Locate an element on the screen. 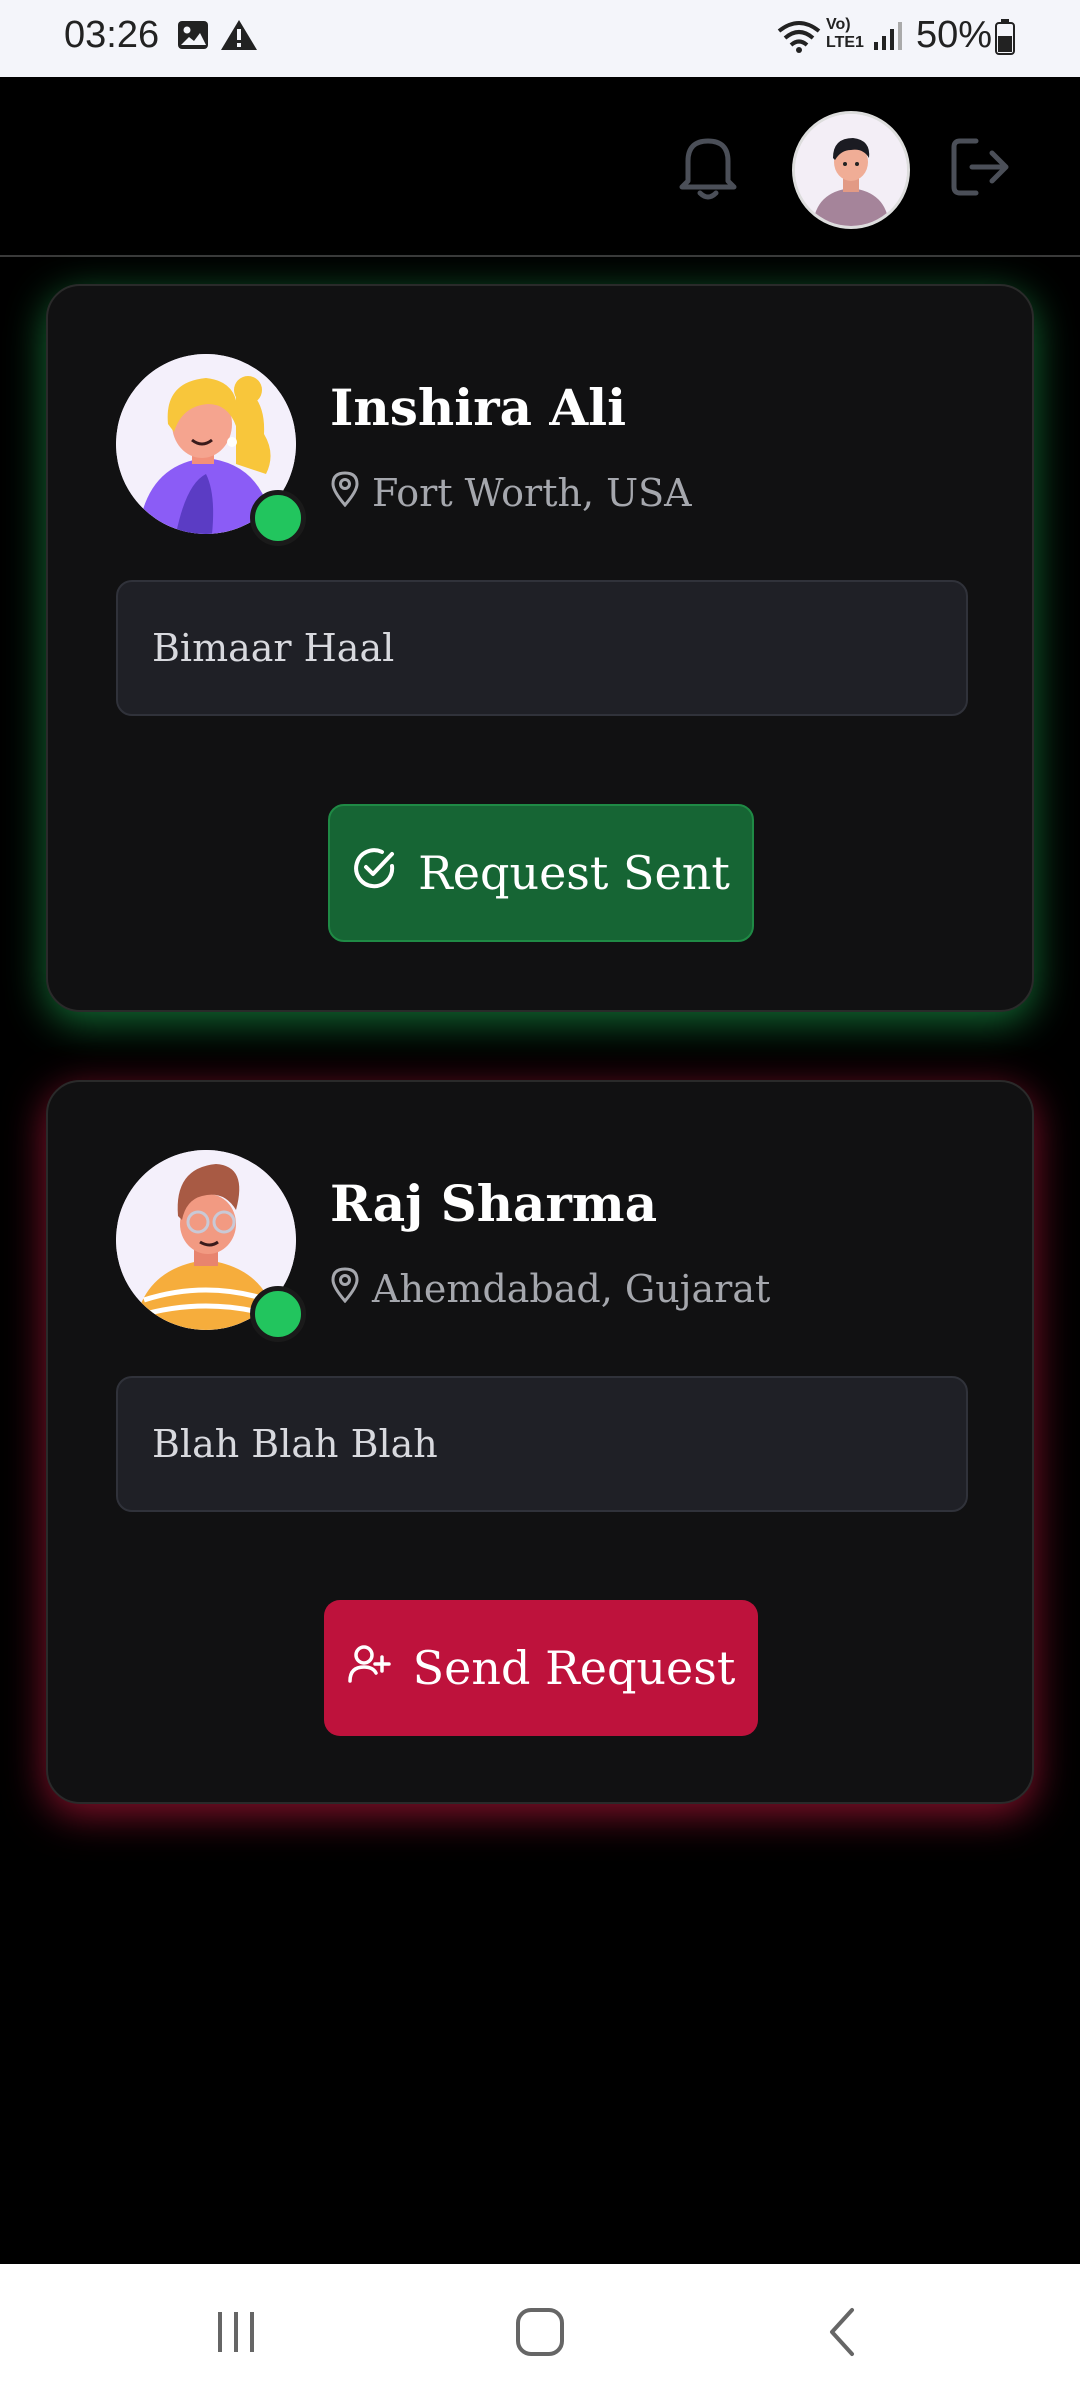 This screenshot has height=2400, width=1080. user-name: Inshira Ali is located at coordinates (478, 407).